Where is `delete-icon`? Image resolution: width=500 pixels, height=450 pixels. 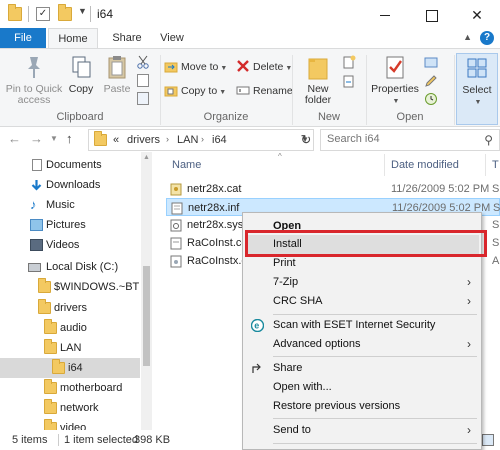 delete-icon is located at coordinates (243, 66).